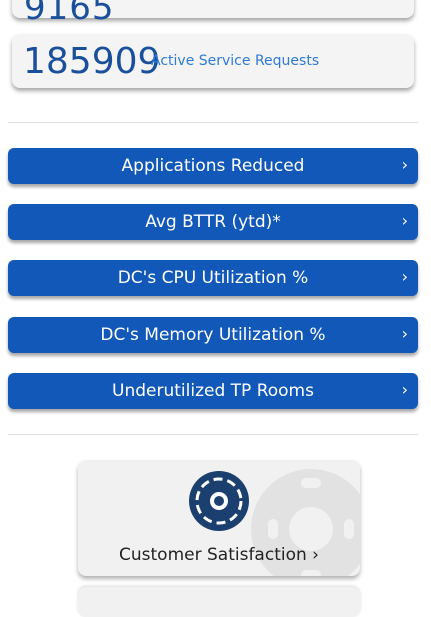 The height and width of the screenshot is (617, 431). Describe the element at coordinates (213, 14) in the screenshot. I see `metric-card-top: 9165` at that location.